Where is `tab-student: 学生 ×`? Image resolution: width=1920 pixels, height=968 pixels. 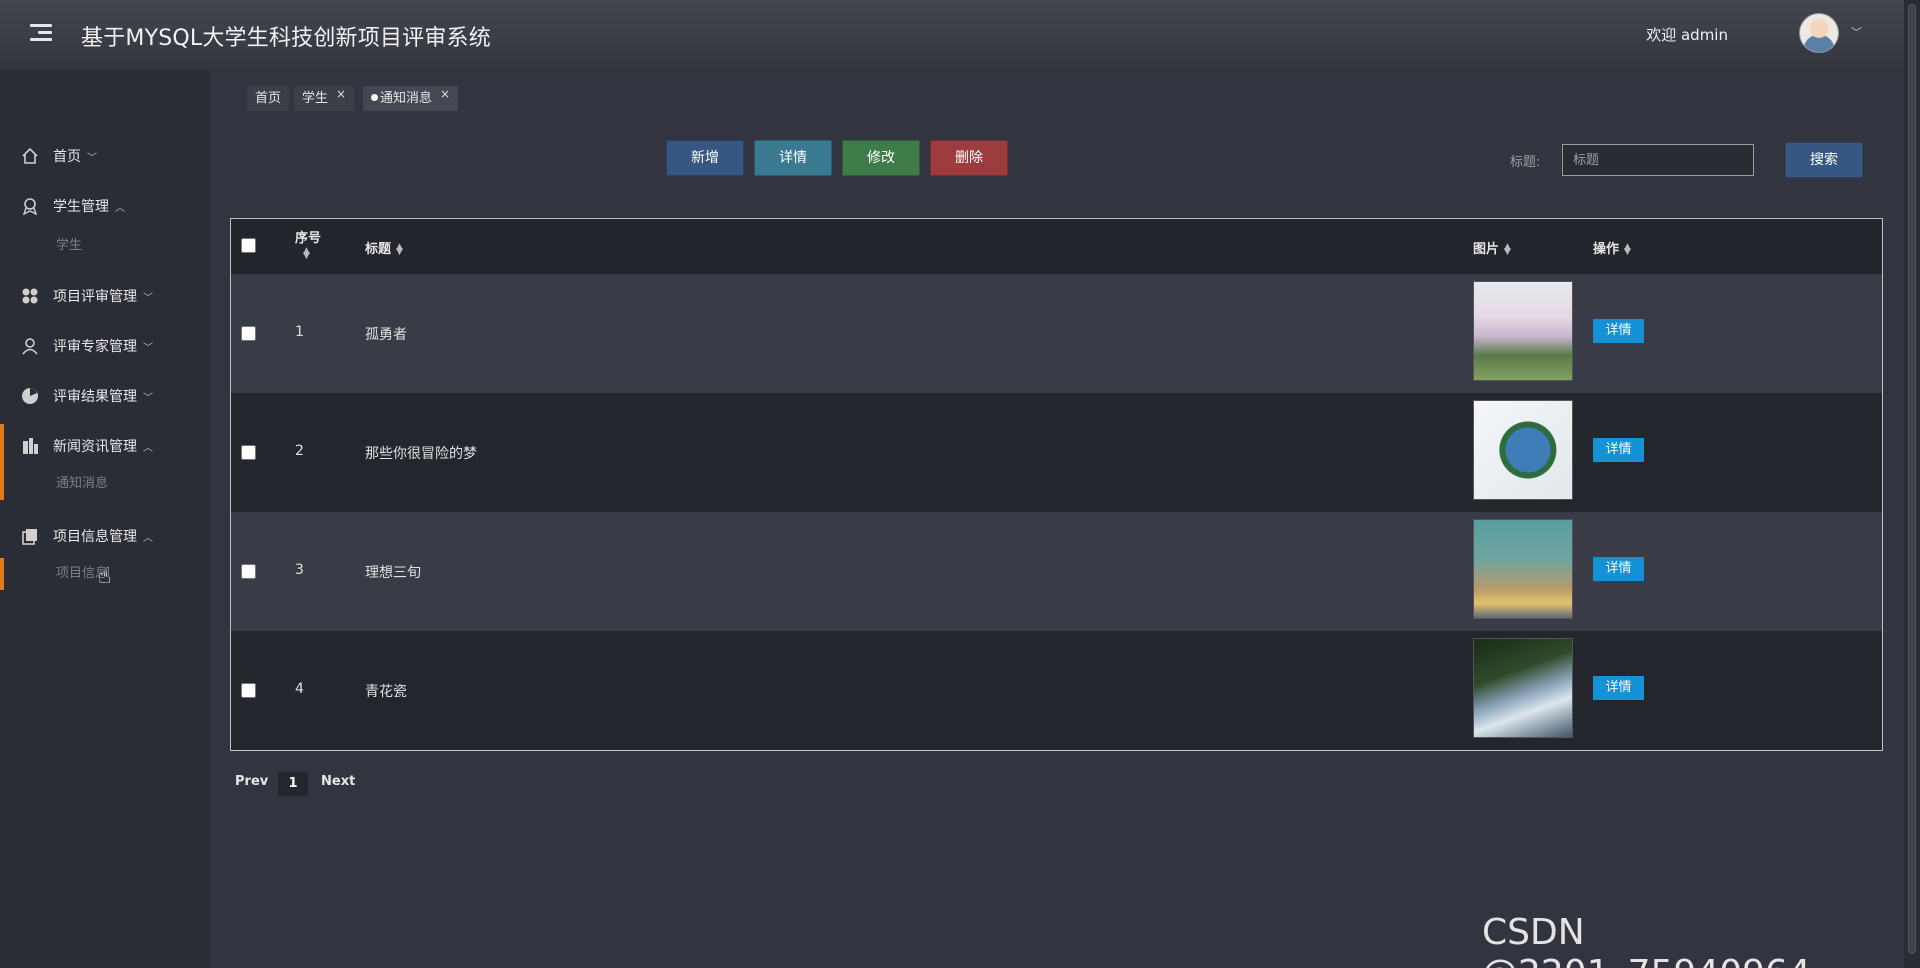 tab-student: 学生 × is located at coordinates (324, 98).